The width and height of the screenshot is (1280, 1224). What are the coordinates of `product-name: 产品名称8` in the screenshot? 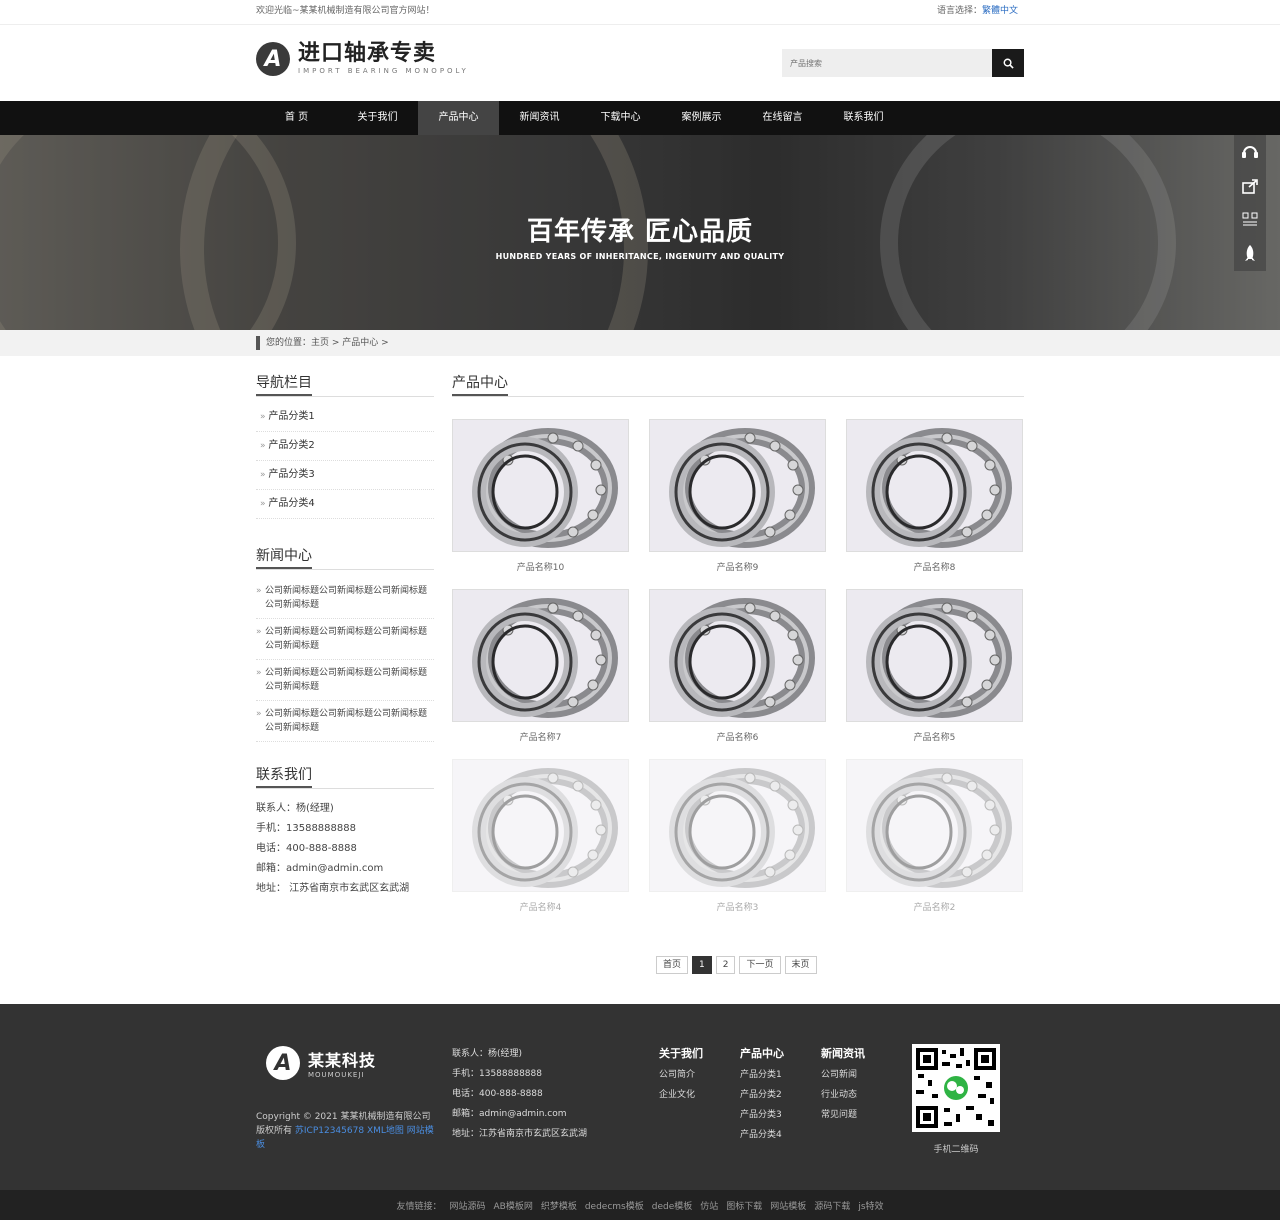 It's located at (934, 568).